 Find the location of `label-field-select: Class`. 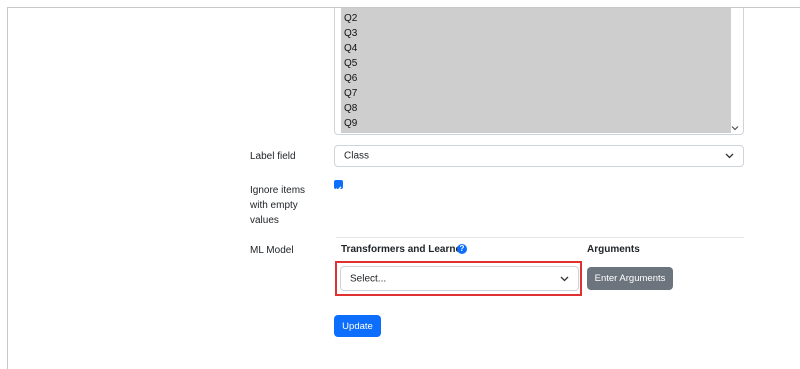

label-field-select: Class is located at coordinates (539, 156).